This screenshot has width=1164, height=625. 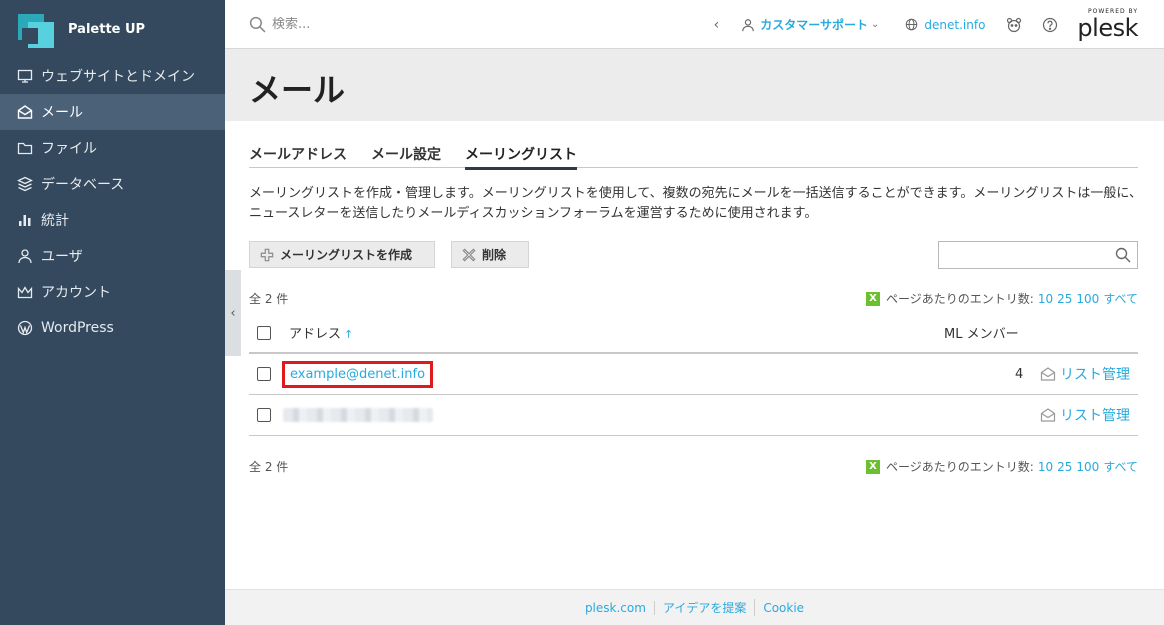 I want to click on list-search, so click(x=1038, y=255).